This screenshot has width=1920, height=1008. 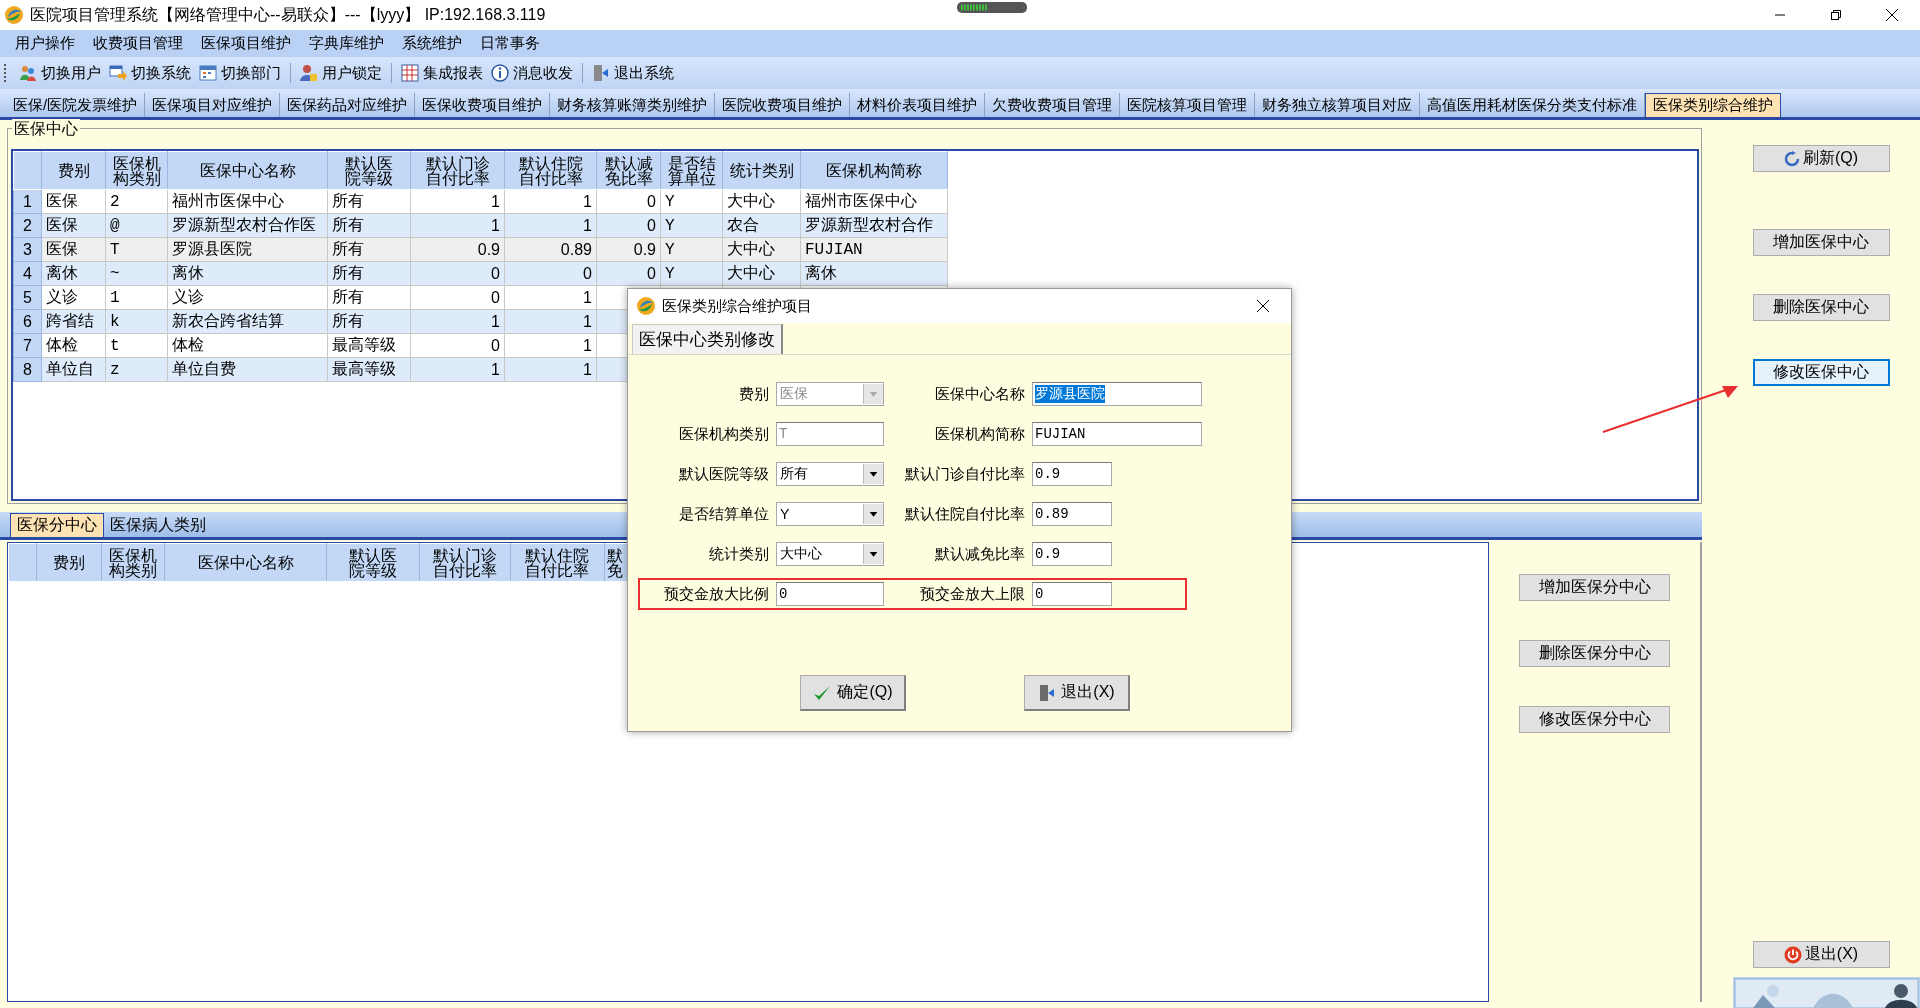 I want to click on toolbar-button: 切换部门, so click(x=240, y=73).